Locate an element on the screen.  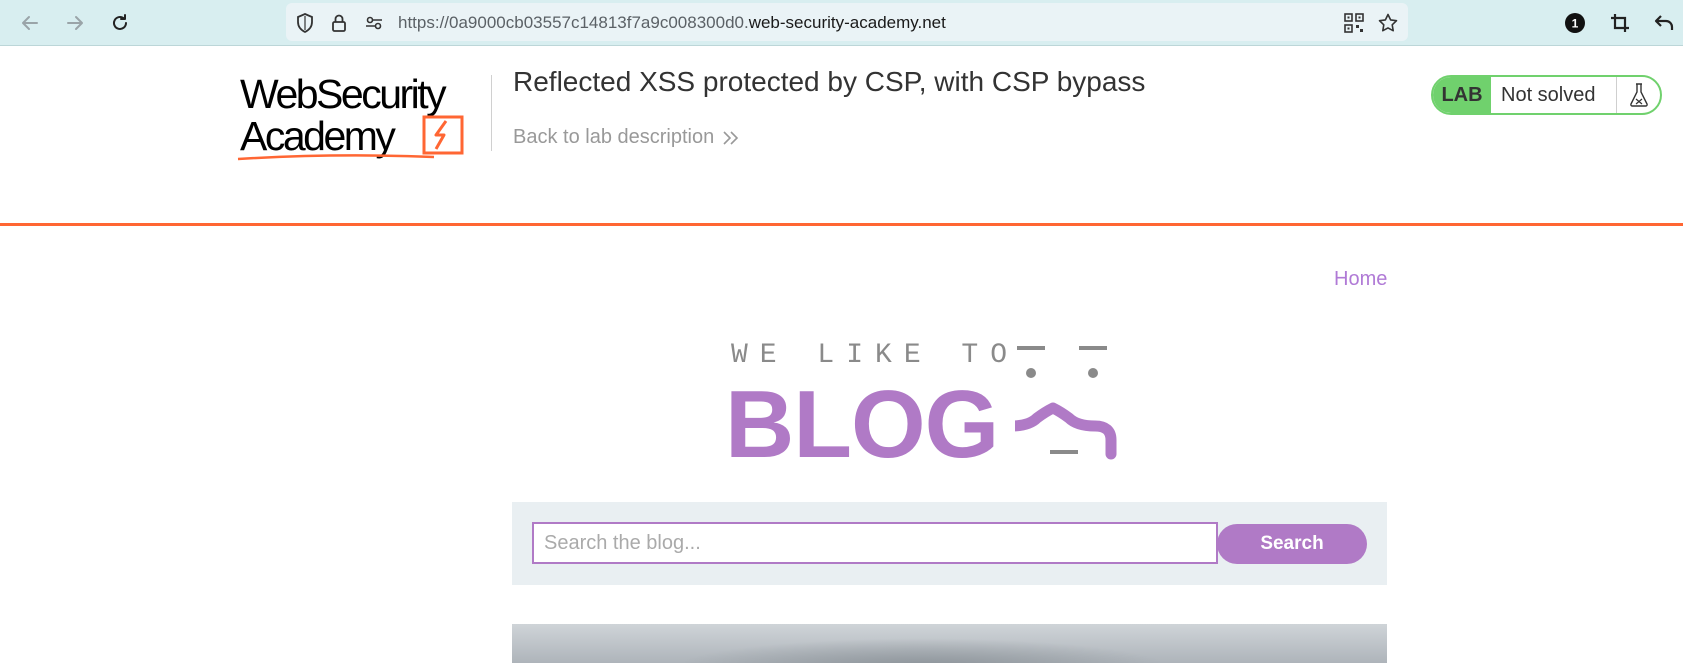
blog-brand: BLOG is located at coordinates (862, 424).